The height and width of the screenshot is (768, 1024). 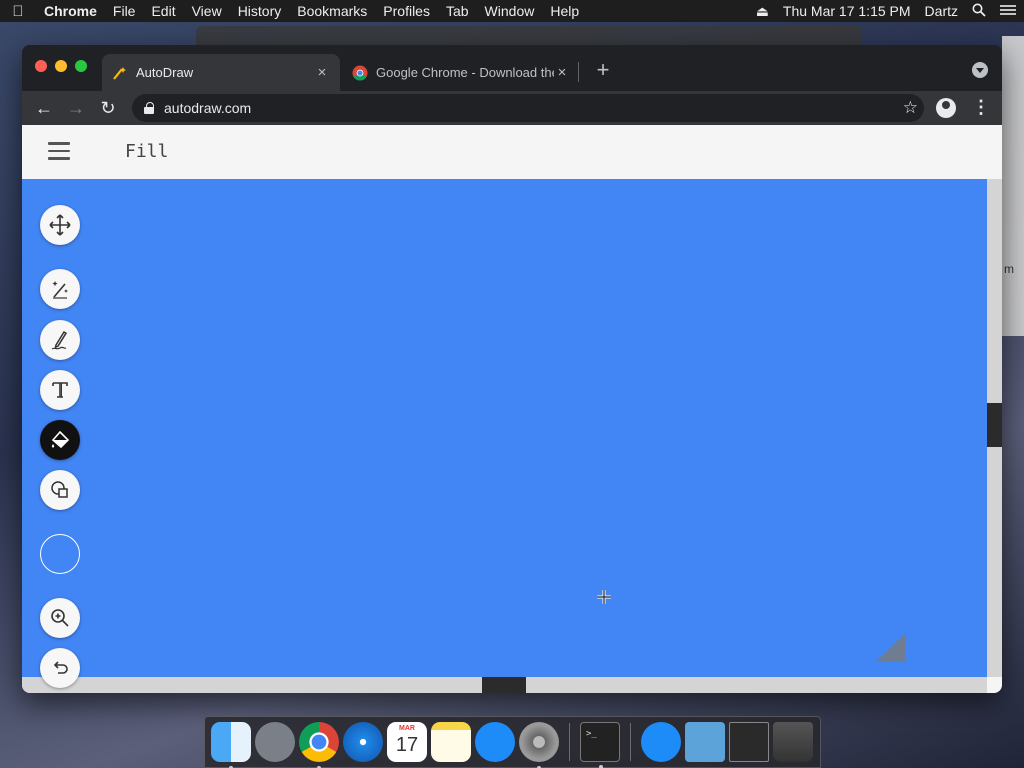 What do you see at coordinates (604, 597) in the screenshot?
I see `crosshair-cursor-icon` at bounding box center [604, 597].